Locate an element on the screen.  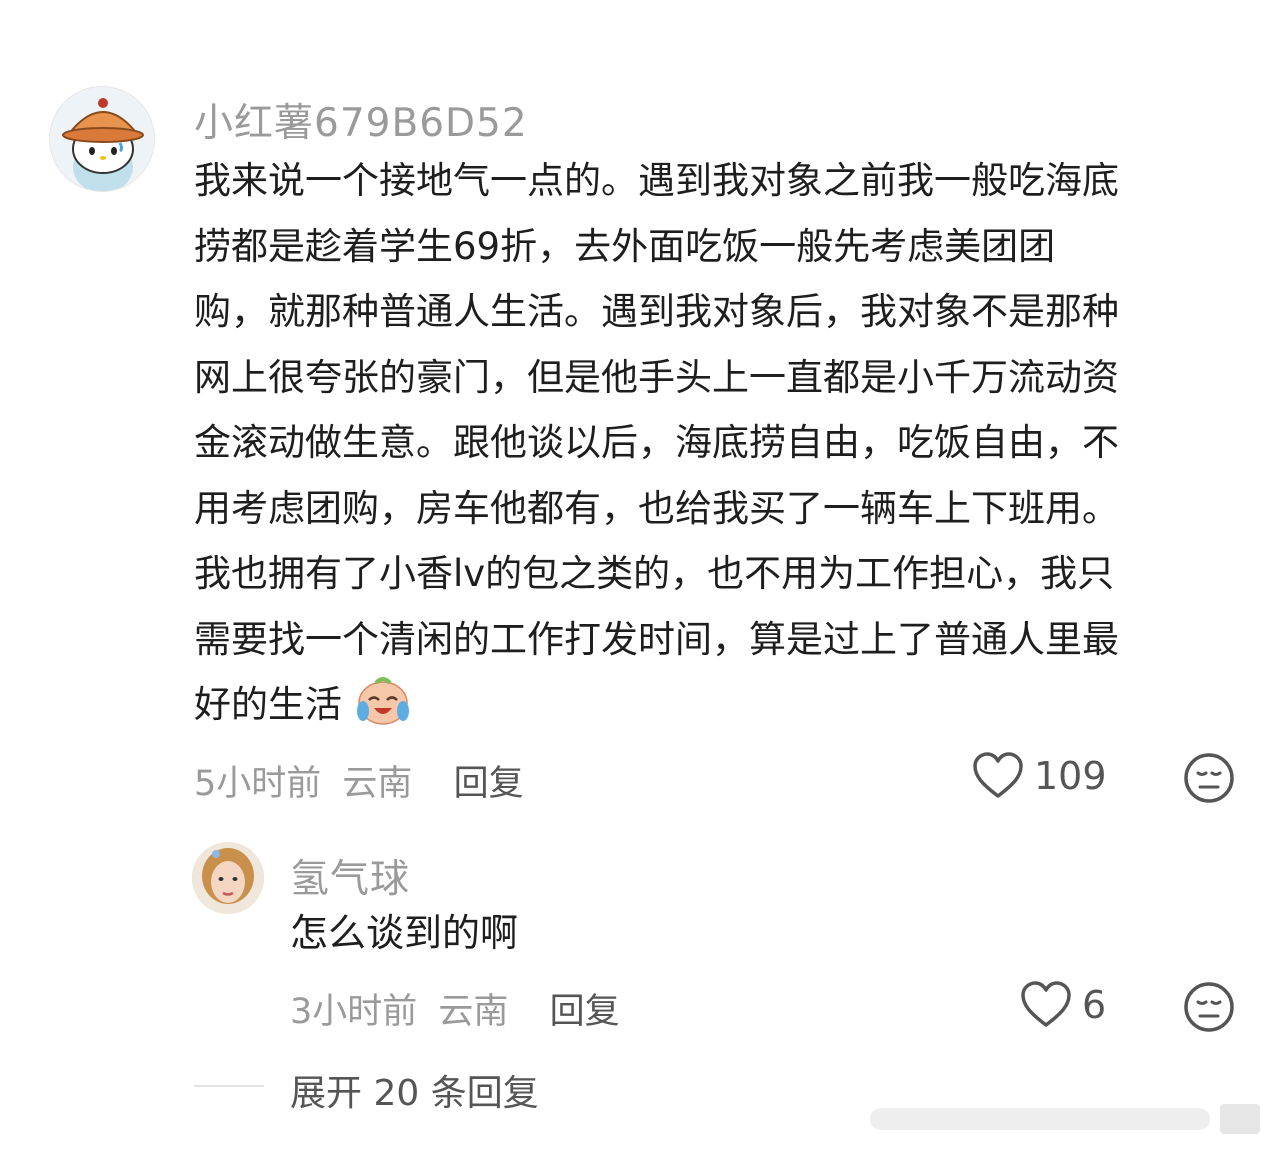
reply-location: 云南 is located at coordinates (473, 1012).